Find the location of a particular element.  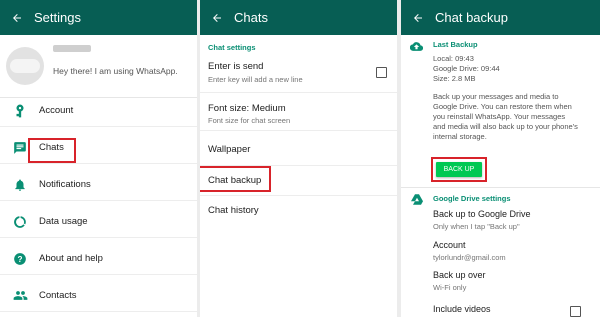

divider is located at coordinates (500, 187).